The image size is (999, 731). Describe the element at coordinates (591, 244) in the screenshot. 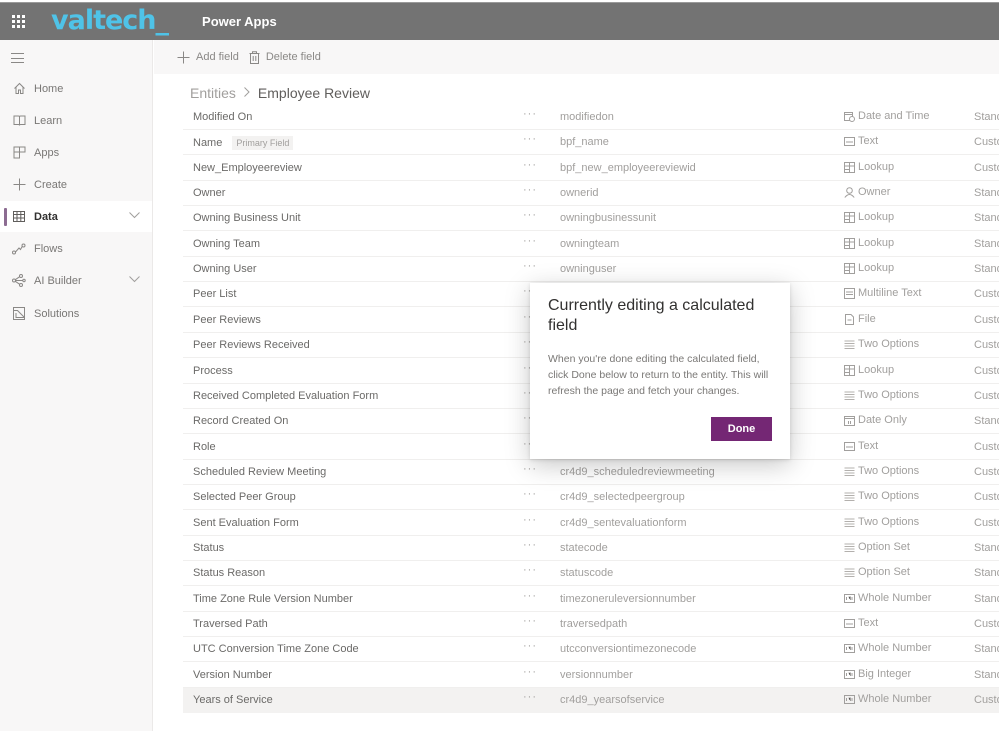

I see `table-row: Owning Team ··· owningteam Lookup Standard` at that location.